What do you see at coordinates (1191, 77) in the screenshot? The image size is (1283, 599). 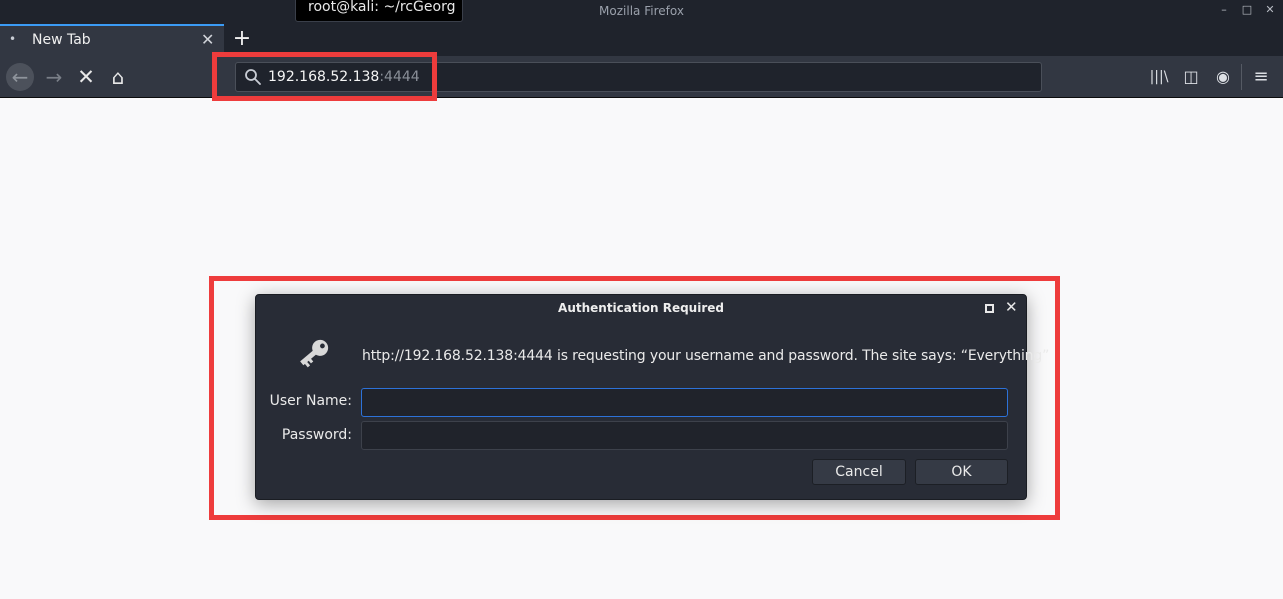 I see `sidebar-icon: ◫` at bounding box center [1191, 77].